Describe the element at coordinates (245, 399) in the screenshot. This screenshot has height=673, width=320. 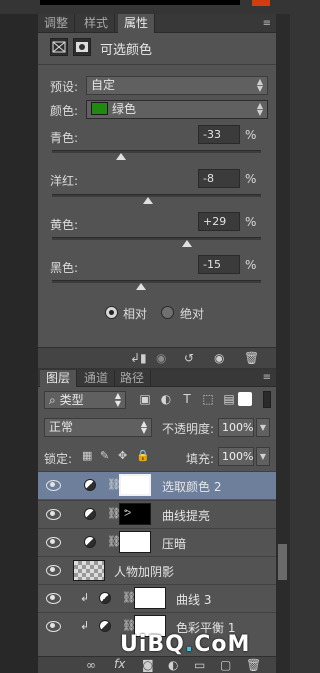
I see `filter-toggle-icon` at that location.